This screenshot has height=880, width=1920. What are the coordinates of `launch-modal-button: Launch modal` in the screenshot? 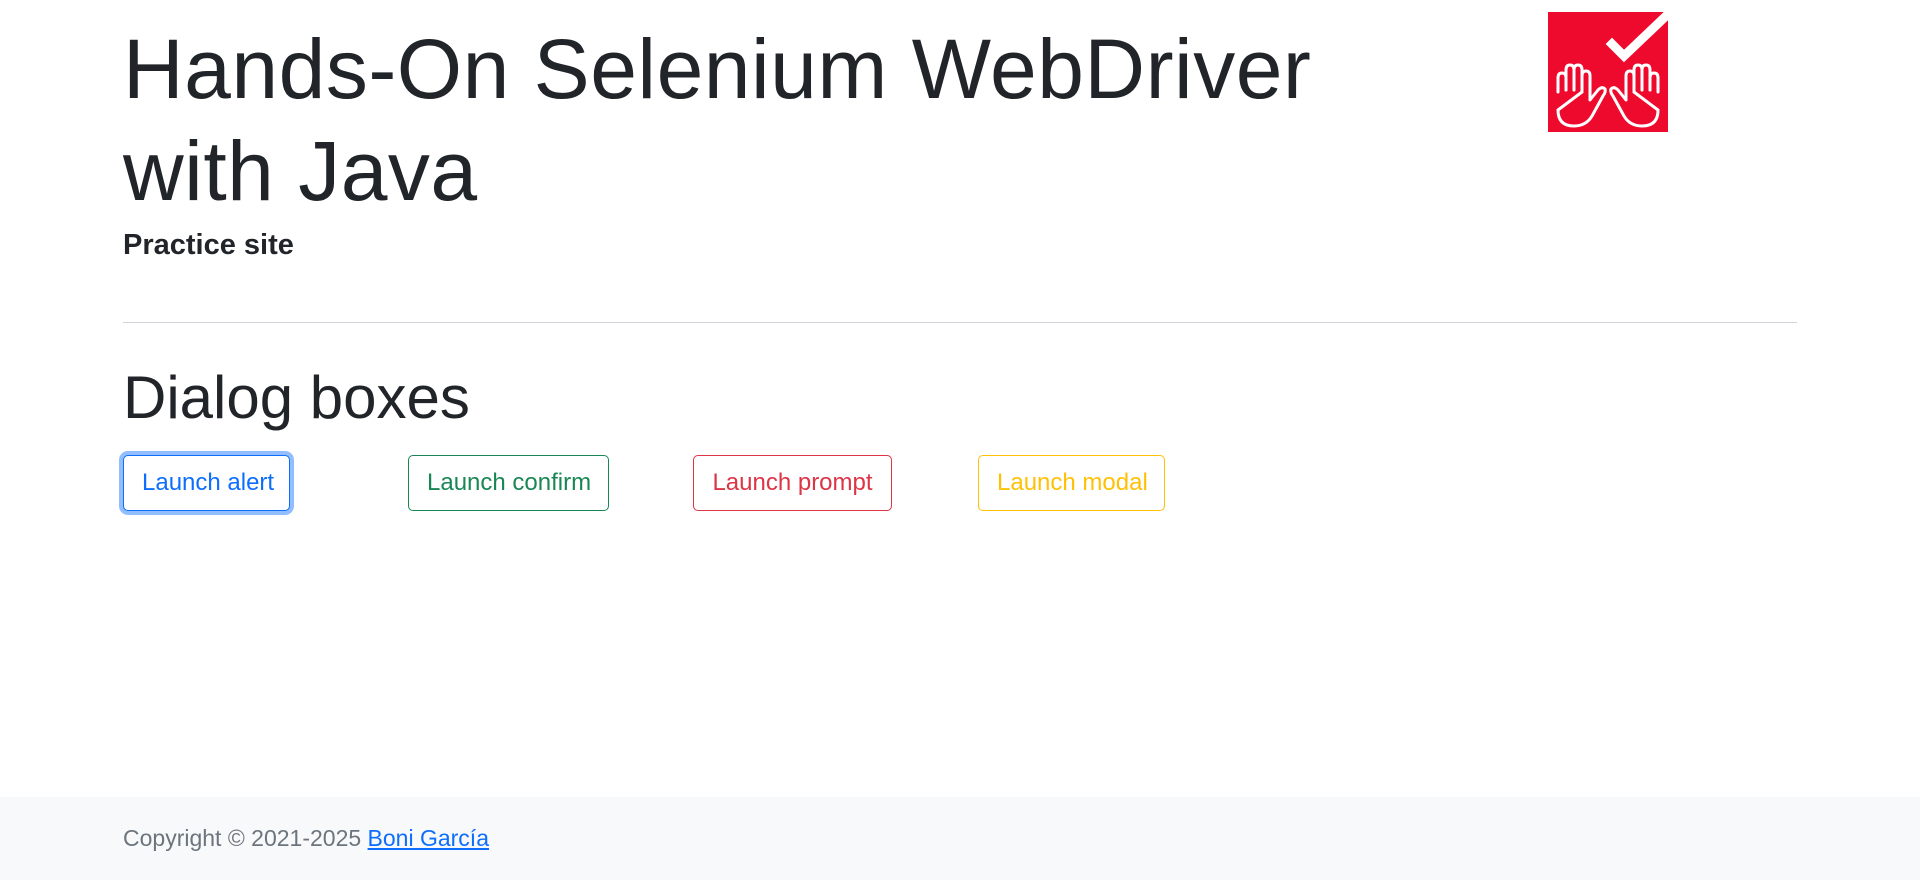 It's located at (1071, 483).